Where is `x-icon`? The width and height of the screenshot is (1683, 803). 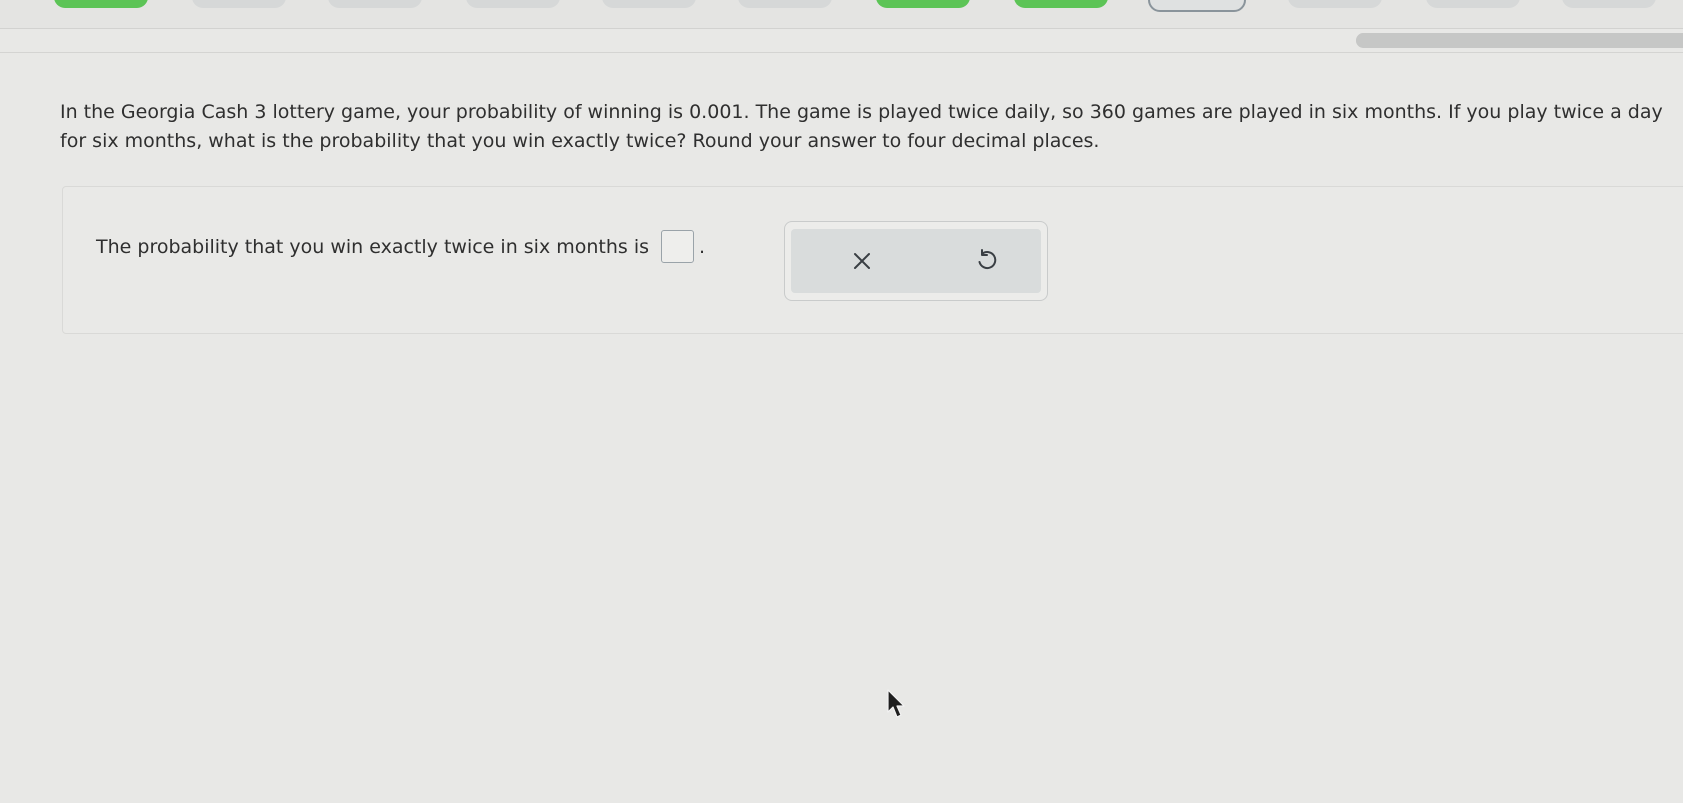 x-icon is located at coordinates (862, 261).